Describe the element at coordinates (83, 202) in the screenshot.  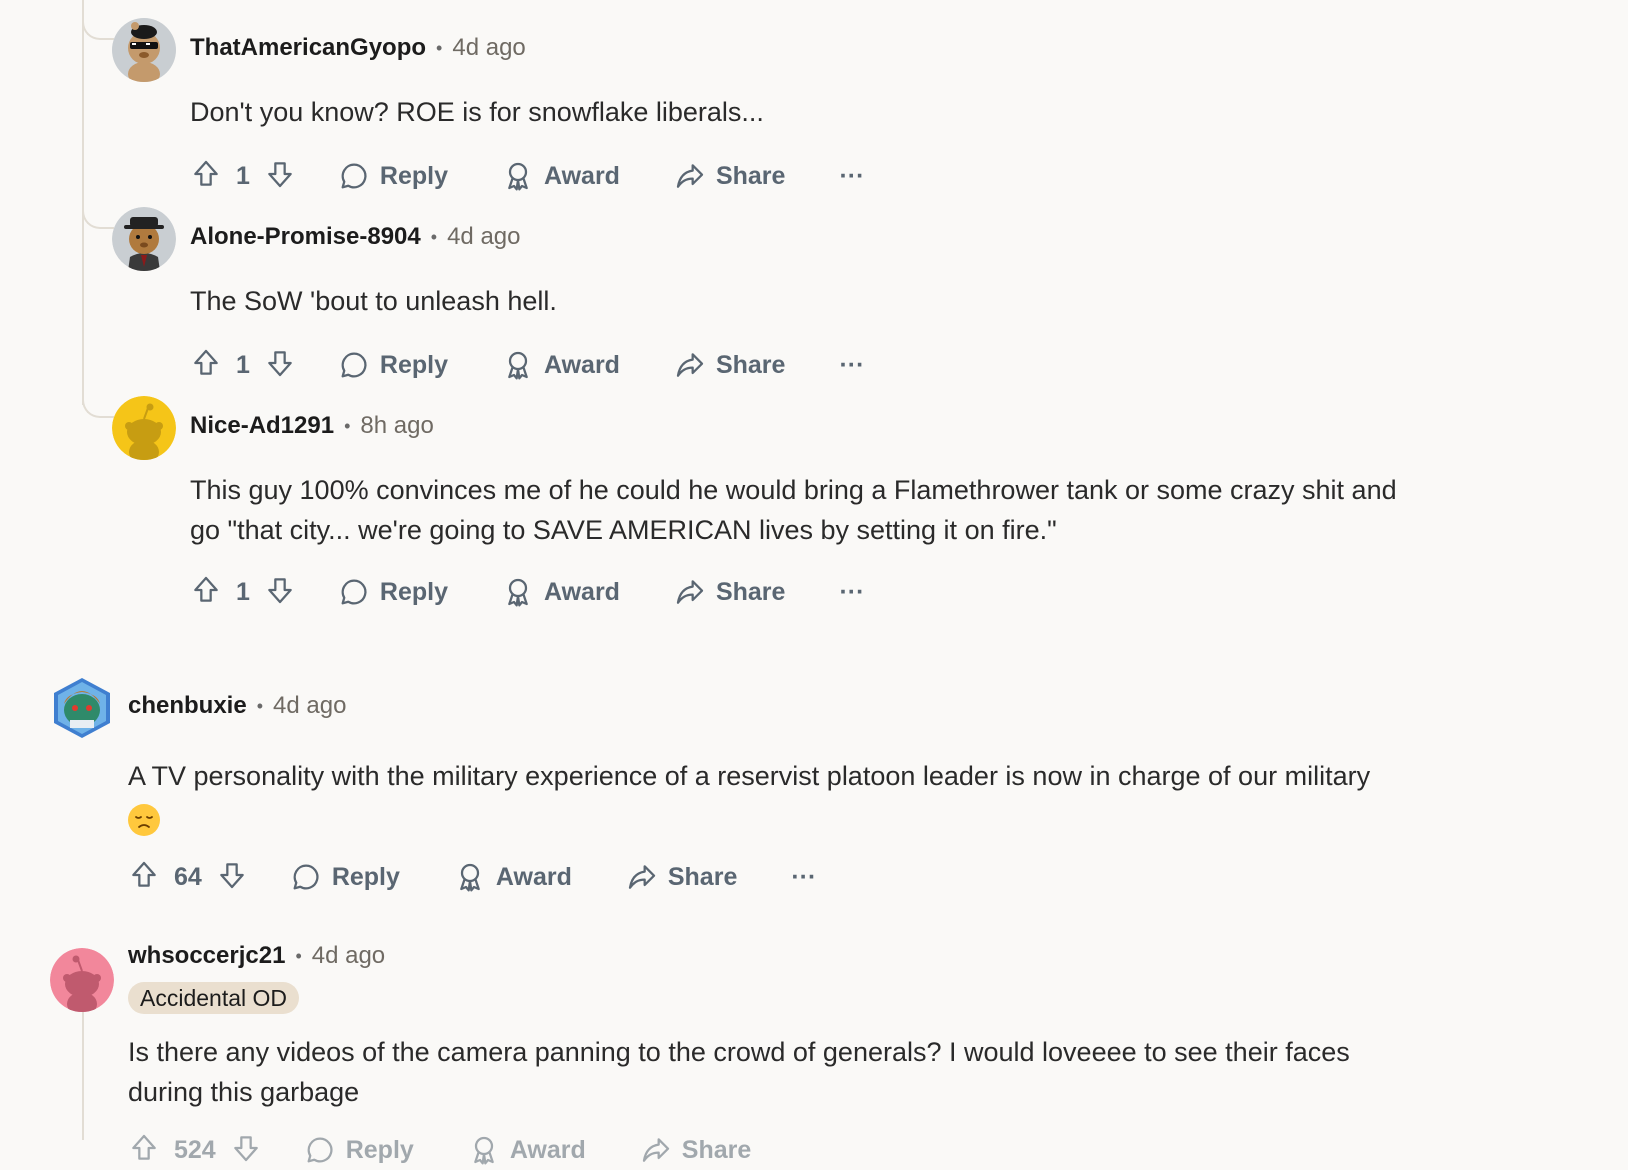
I see `thread-line` at that location.